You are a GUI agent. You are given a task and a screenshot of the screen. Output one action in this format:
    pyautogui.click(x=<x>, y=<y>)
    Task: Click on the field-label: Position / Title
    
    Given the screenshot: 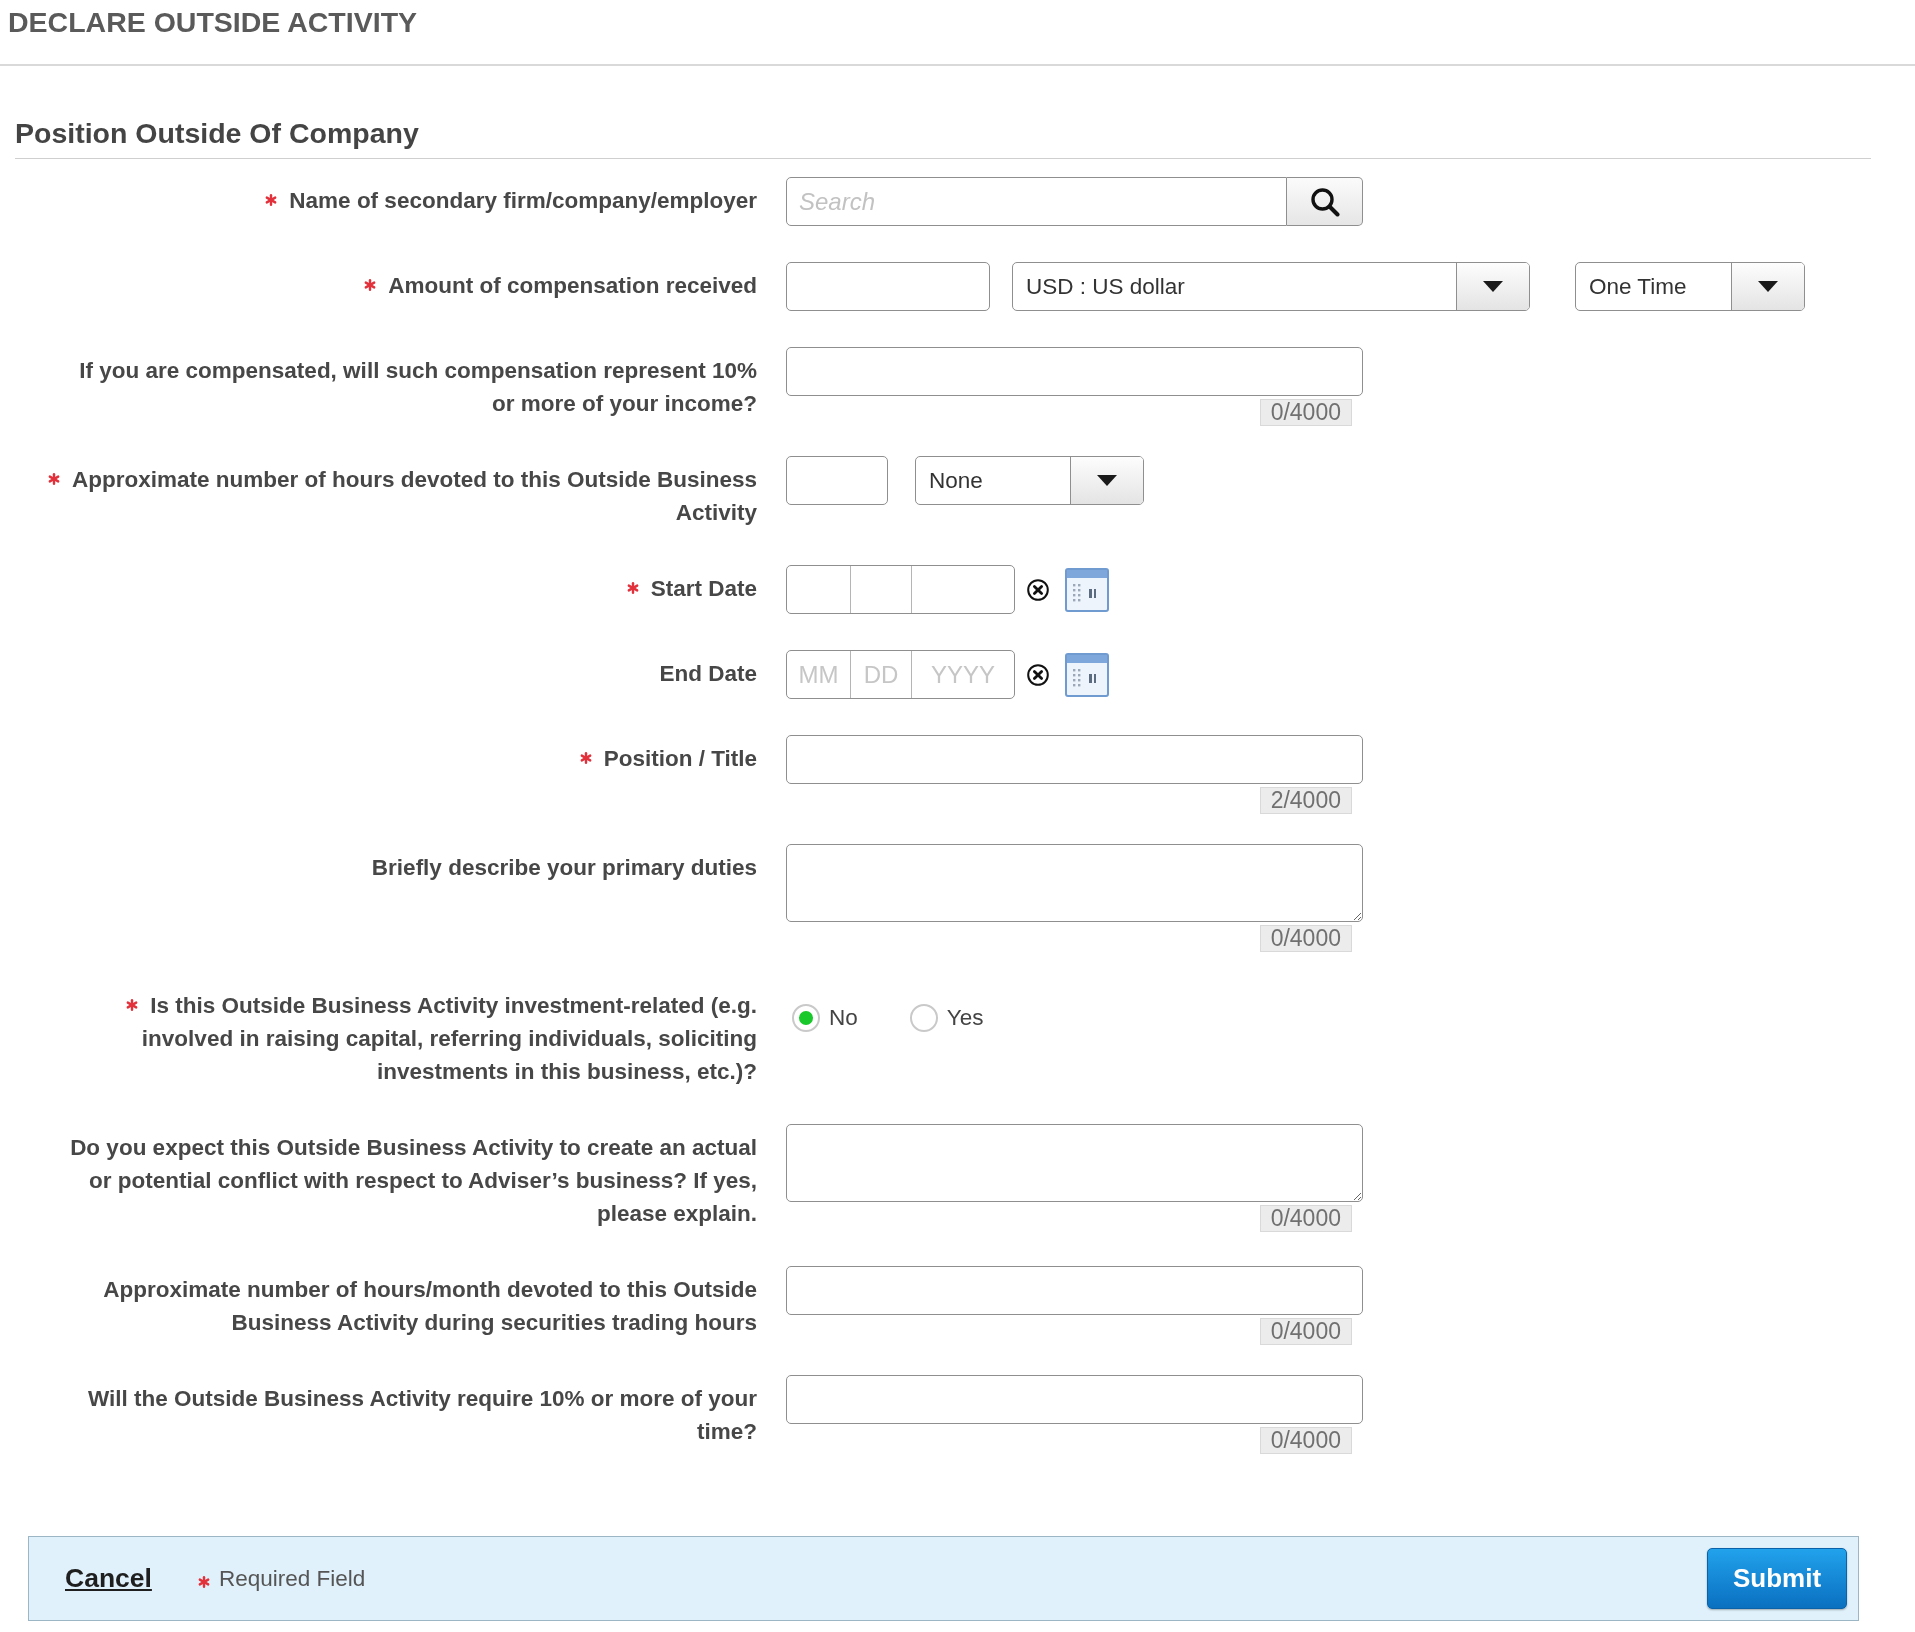 What is the action you would take?
    pyautogui.click(x=680, y=758)
    